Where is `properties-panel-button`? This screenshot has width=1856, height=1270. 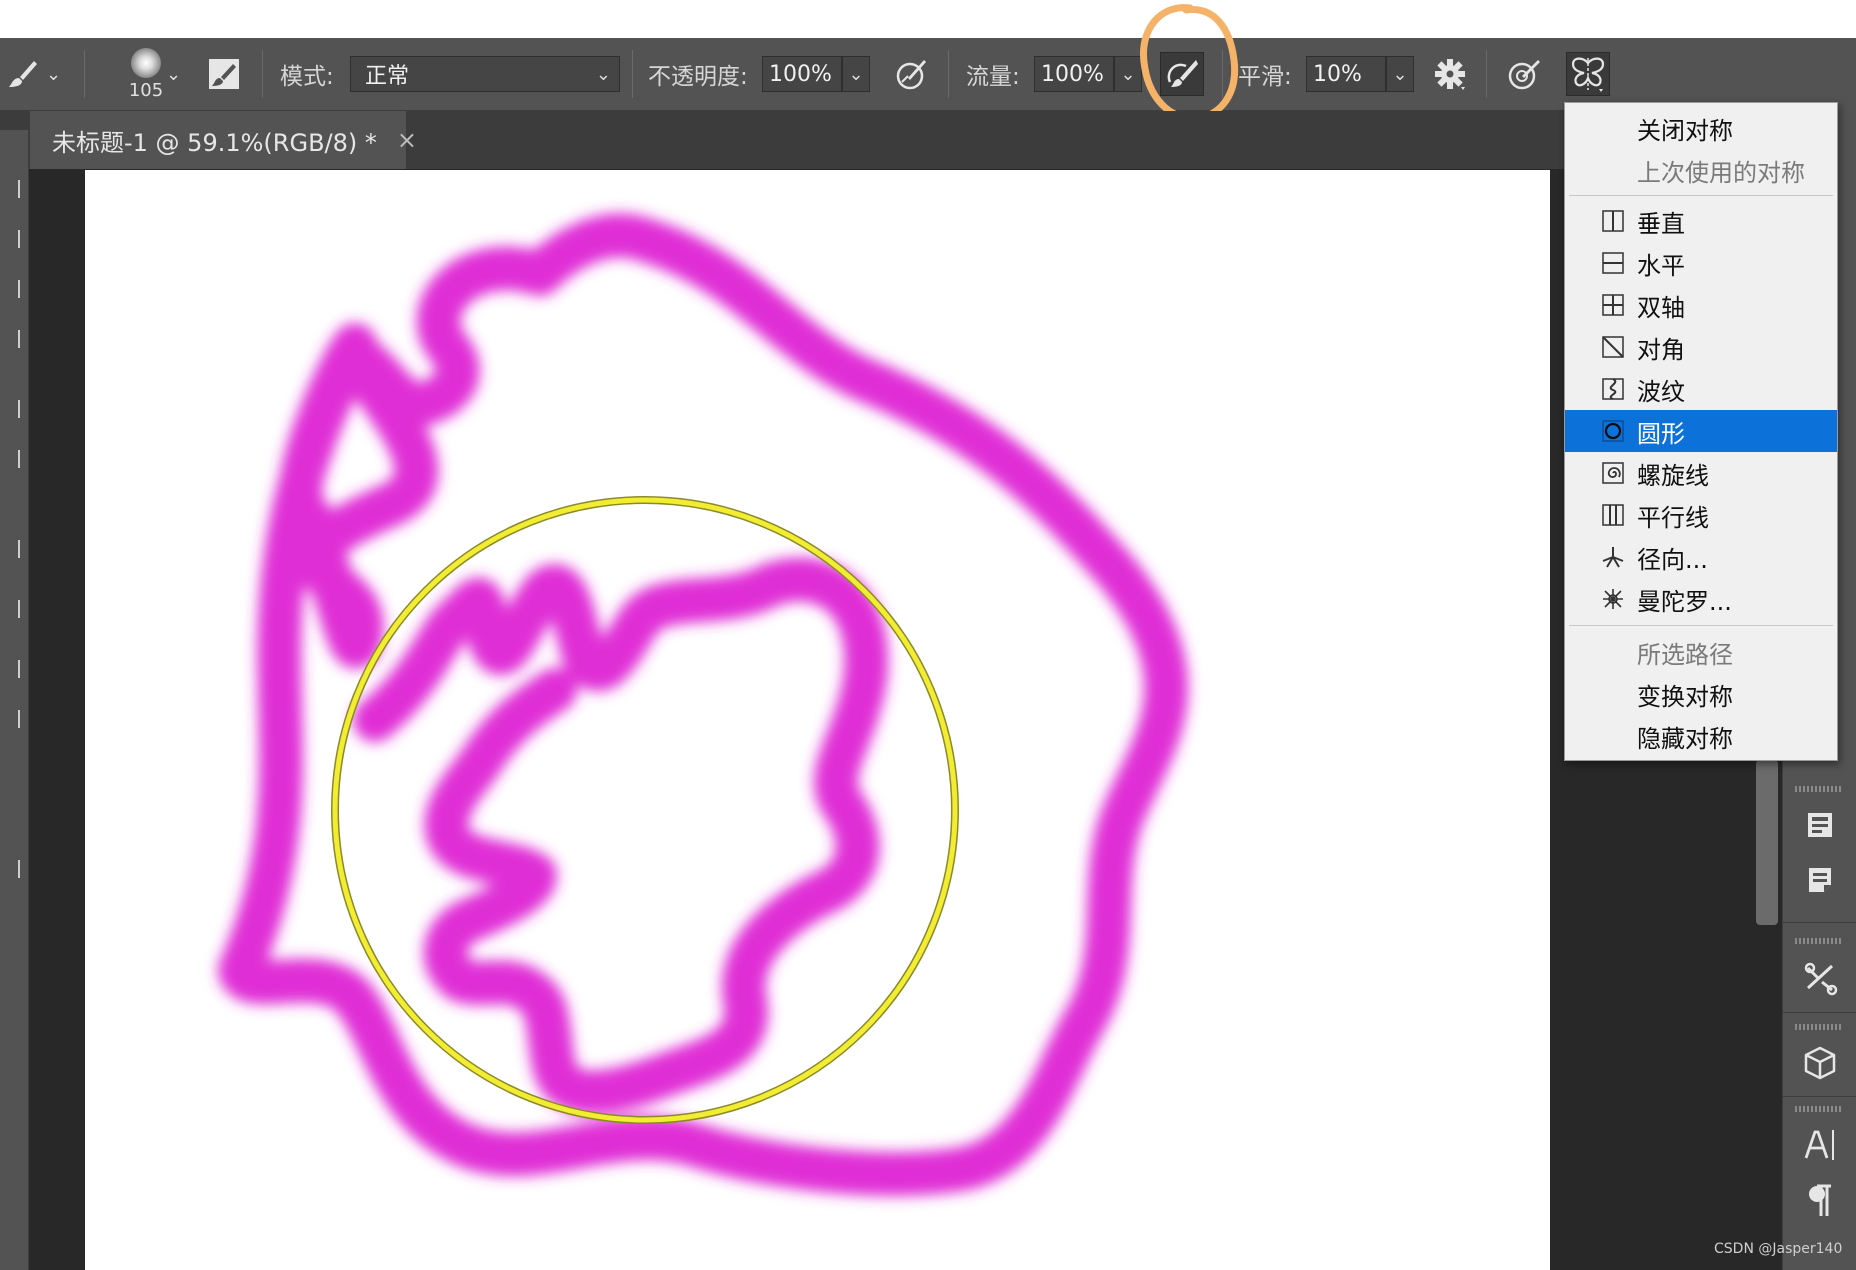
properties-panel-button is located at coordinates (1820, 825).